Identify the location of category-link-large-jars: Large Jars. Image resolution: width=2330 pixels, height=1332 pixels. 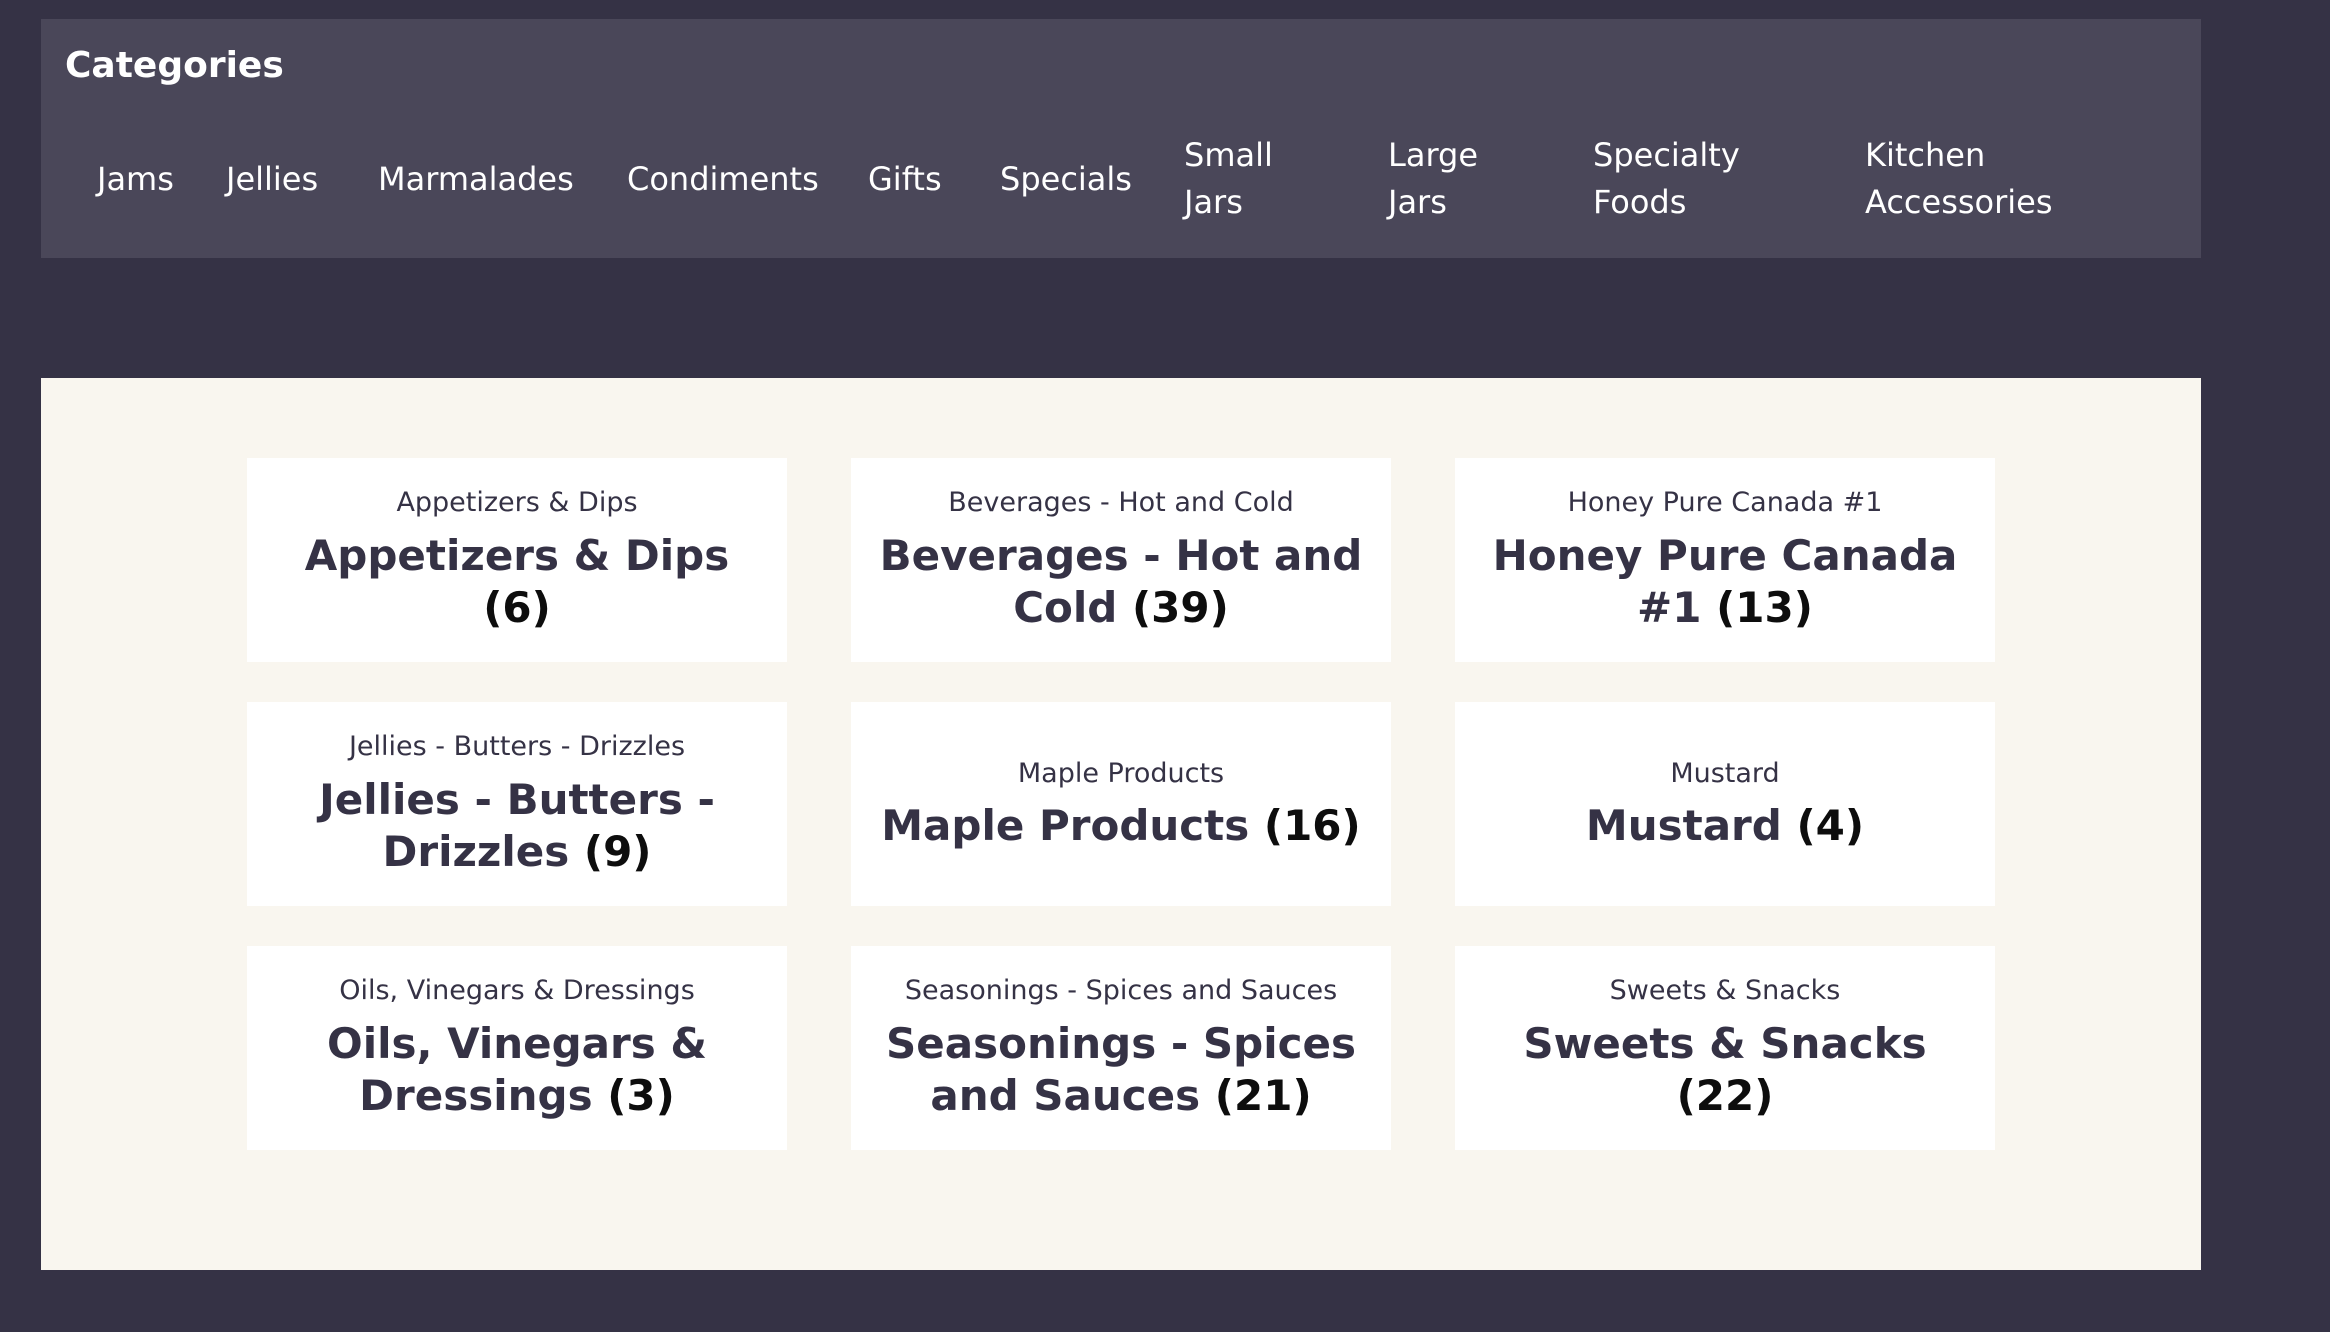
(1458, 179).